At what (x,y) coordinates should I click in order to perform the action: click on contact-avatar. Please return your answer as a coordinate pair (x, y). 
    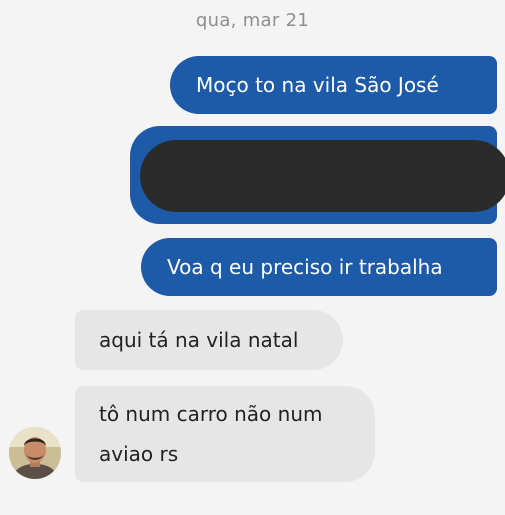
    Looking at the image, I should click on (35, 453).